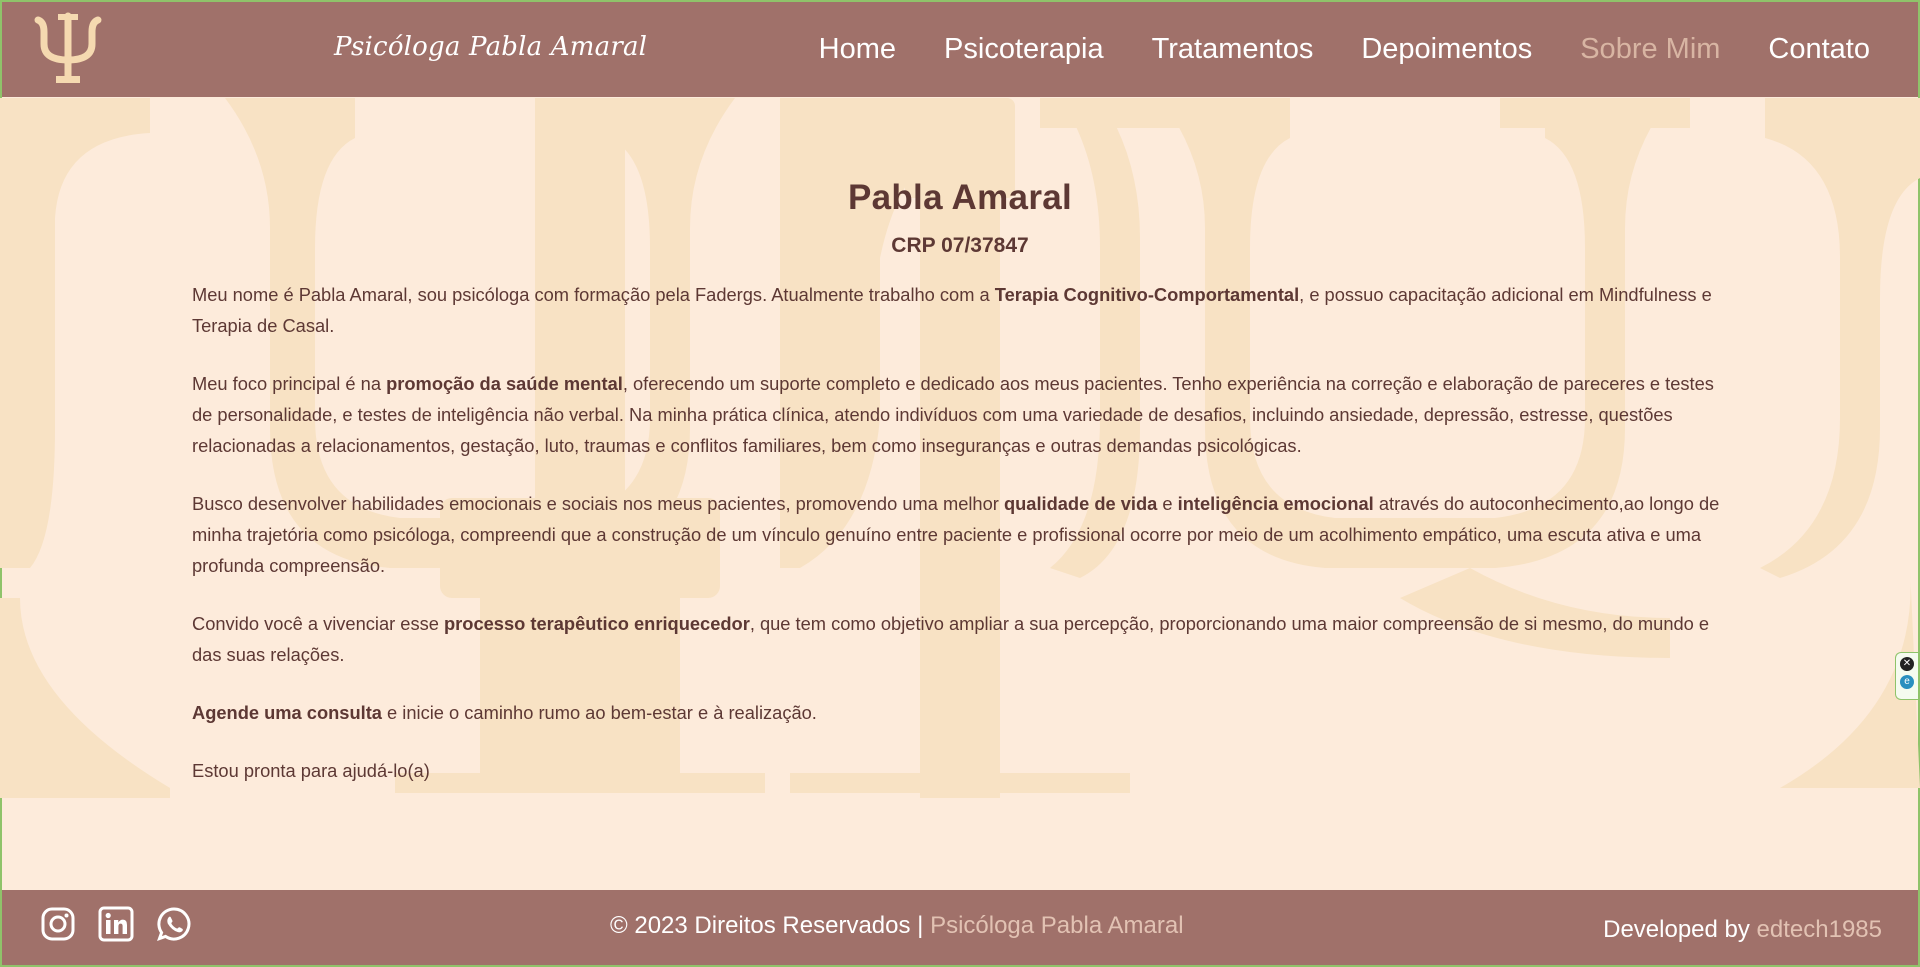 Image resolution: width=1920 pixels, height=967 pixels. What do you see at coordinates (857, 49) in the screenshot?
I see `nav-home: Home` at bounding box center [857, 49].